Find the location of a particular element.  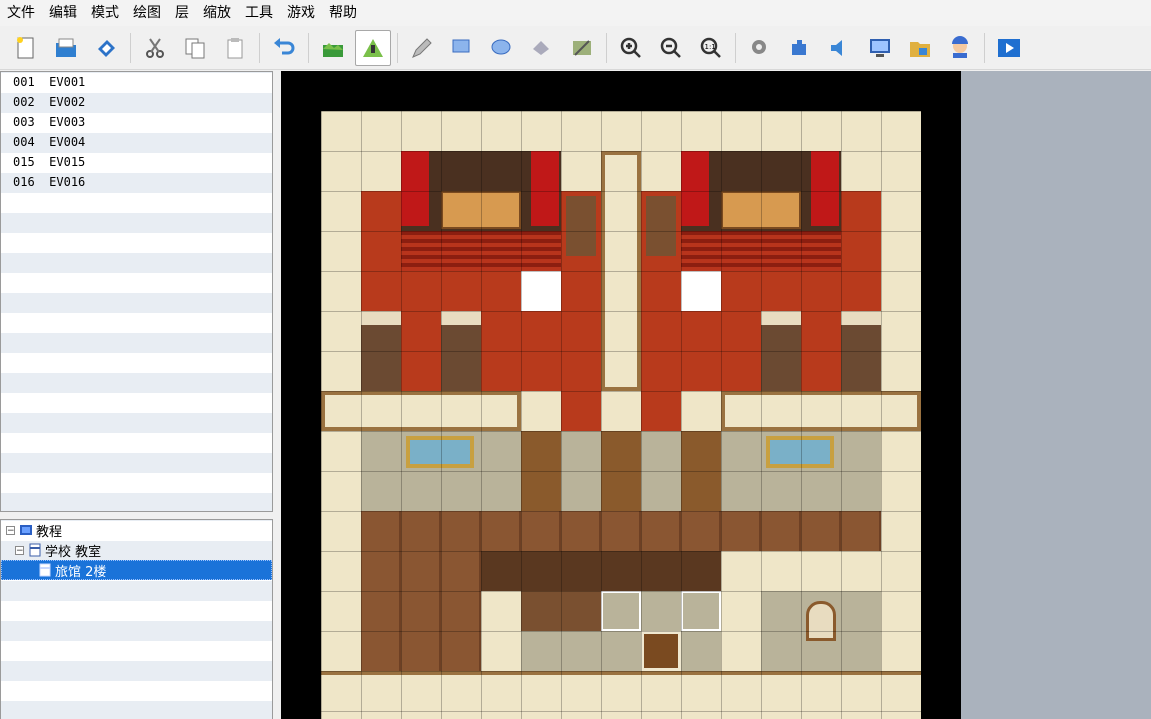

zoom-out-button is located at coordinates (671, 48).